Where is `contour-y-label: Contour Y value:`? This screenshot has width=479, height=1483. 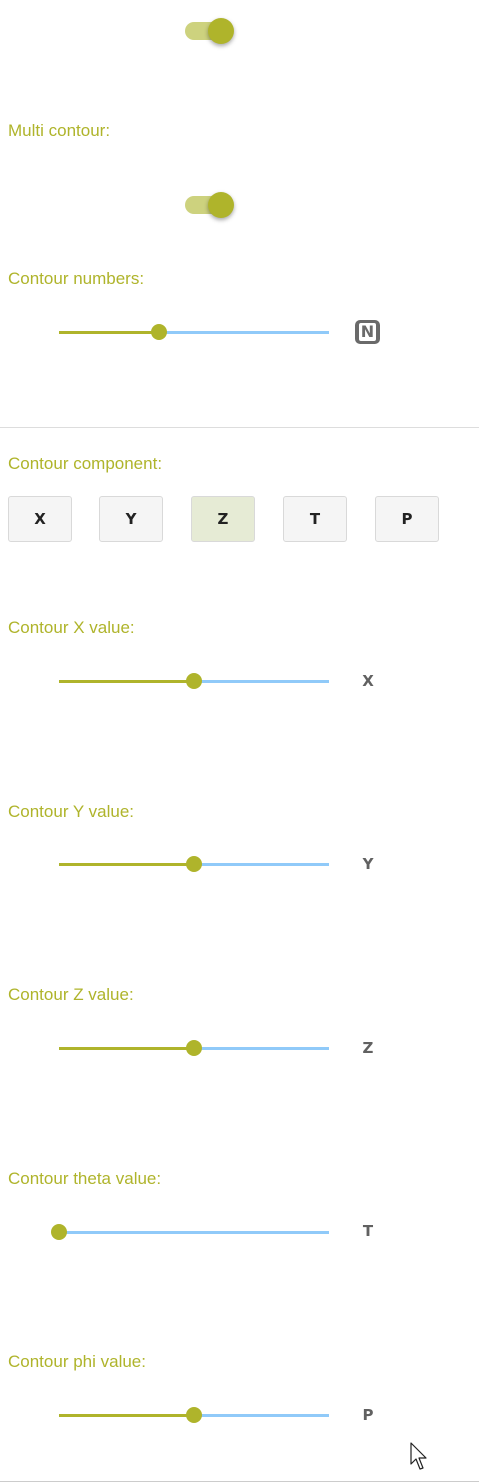
contour-y-label: Contour Y value: is located at coordinates (71, 811).